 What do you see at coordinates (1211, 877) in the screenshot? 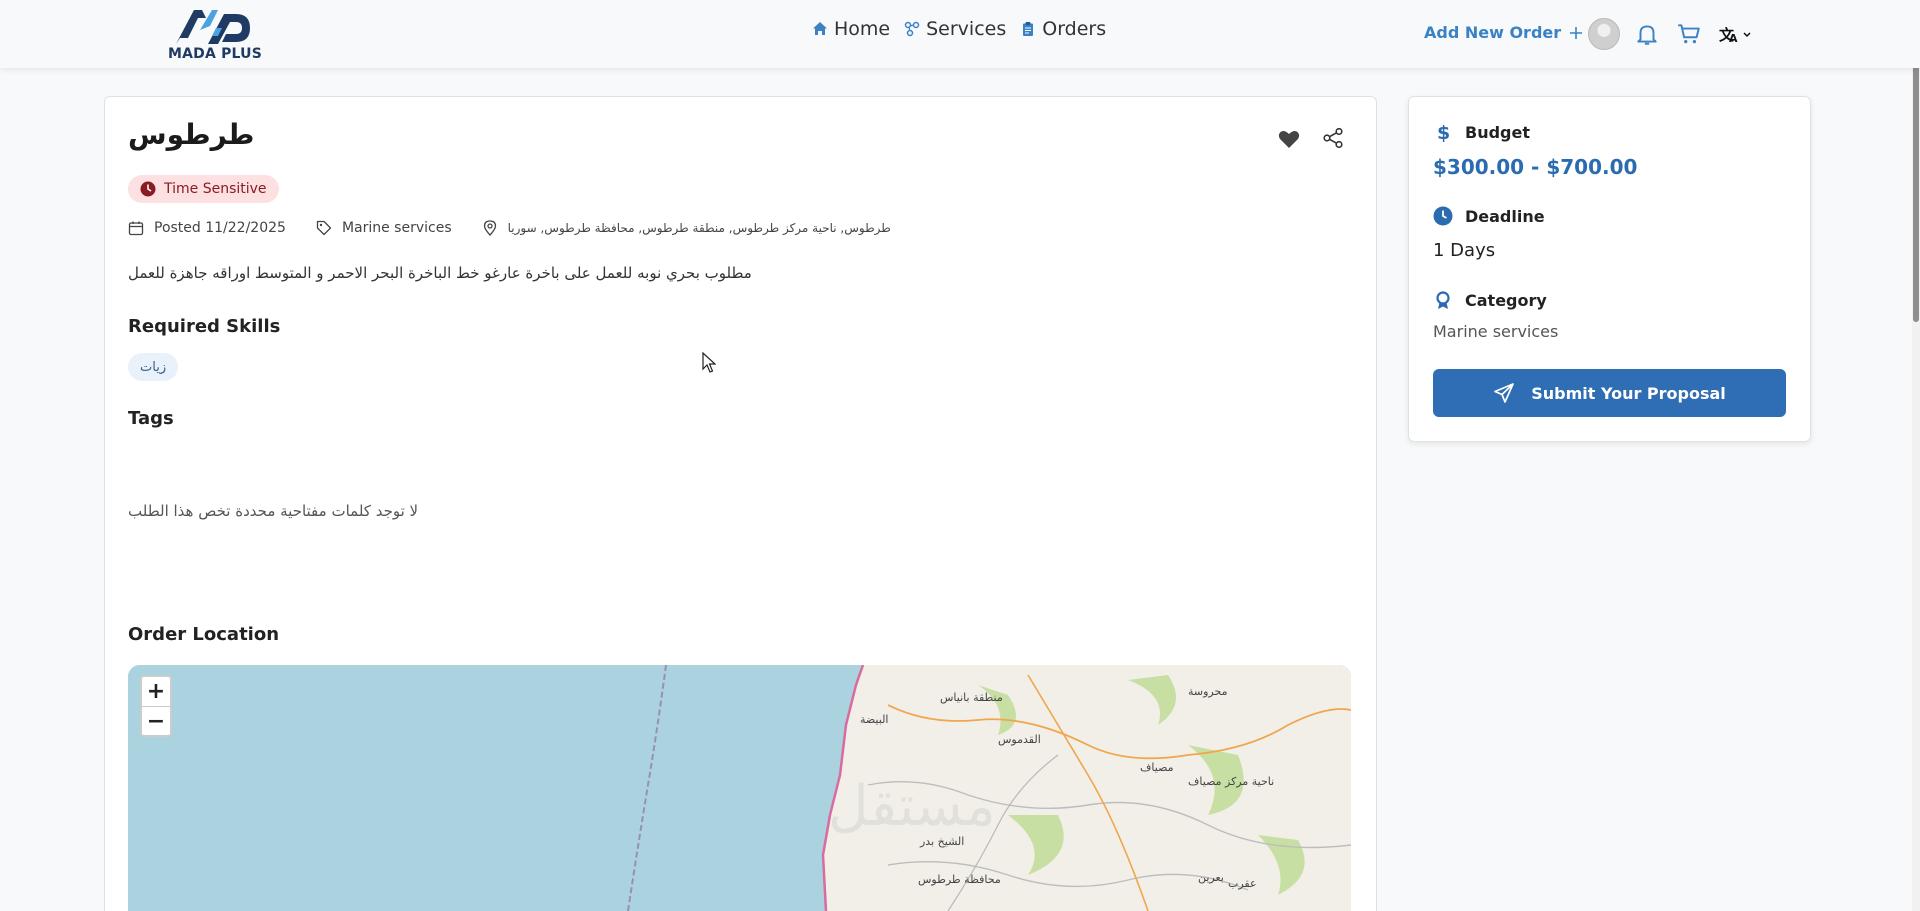
I see `map-label: بعرين` at bounding box center [1211, 877].